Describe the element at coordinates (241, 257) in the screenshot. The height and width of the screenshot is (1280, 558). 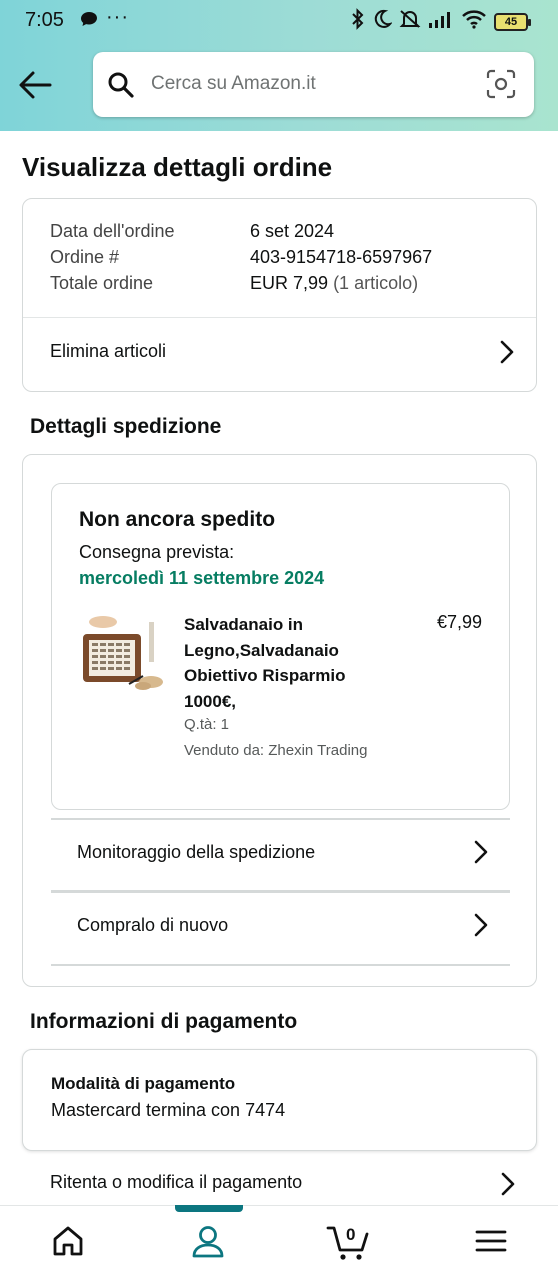
I see `order-number-row: Ordine # 403-9154718-6597967` at that location.